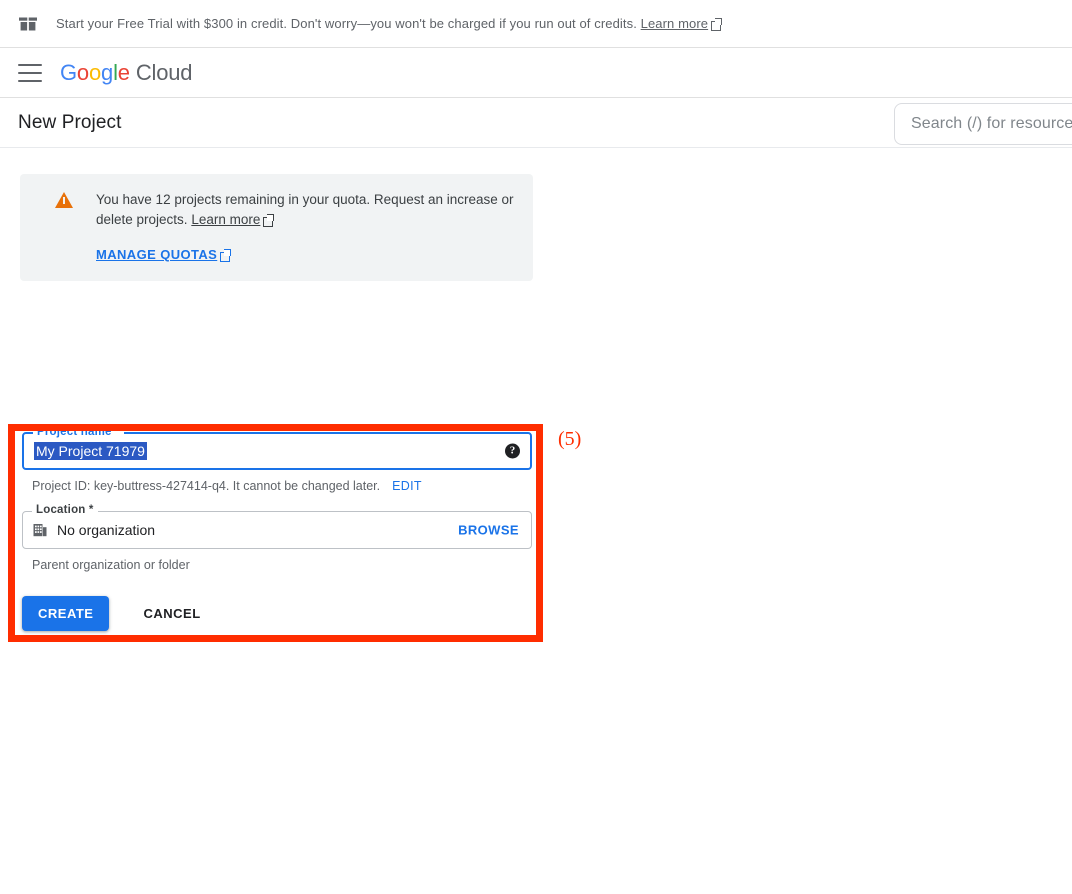 This screenshot has height=894, width=1072. What do you see at coordinates (488, 530) in the screenshot?
I see `browse-location-button: BROWSE` at bounding box center [488, 530].